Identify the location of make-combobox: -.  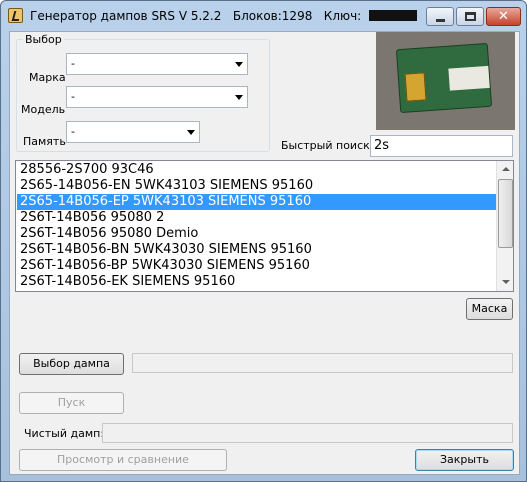
(157, 64).